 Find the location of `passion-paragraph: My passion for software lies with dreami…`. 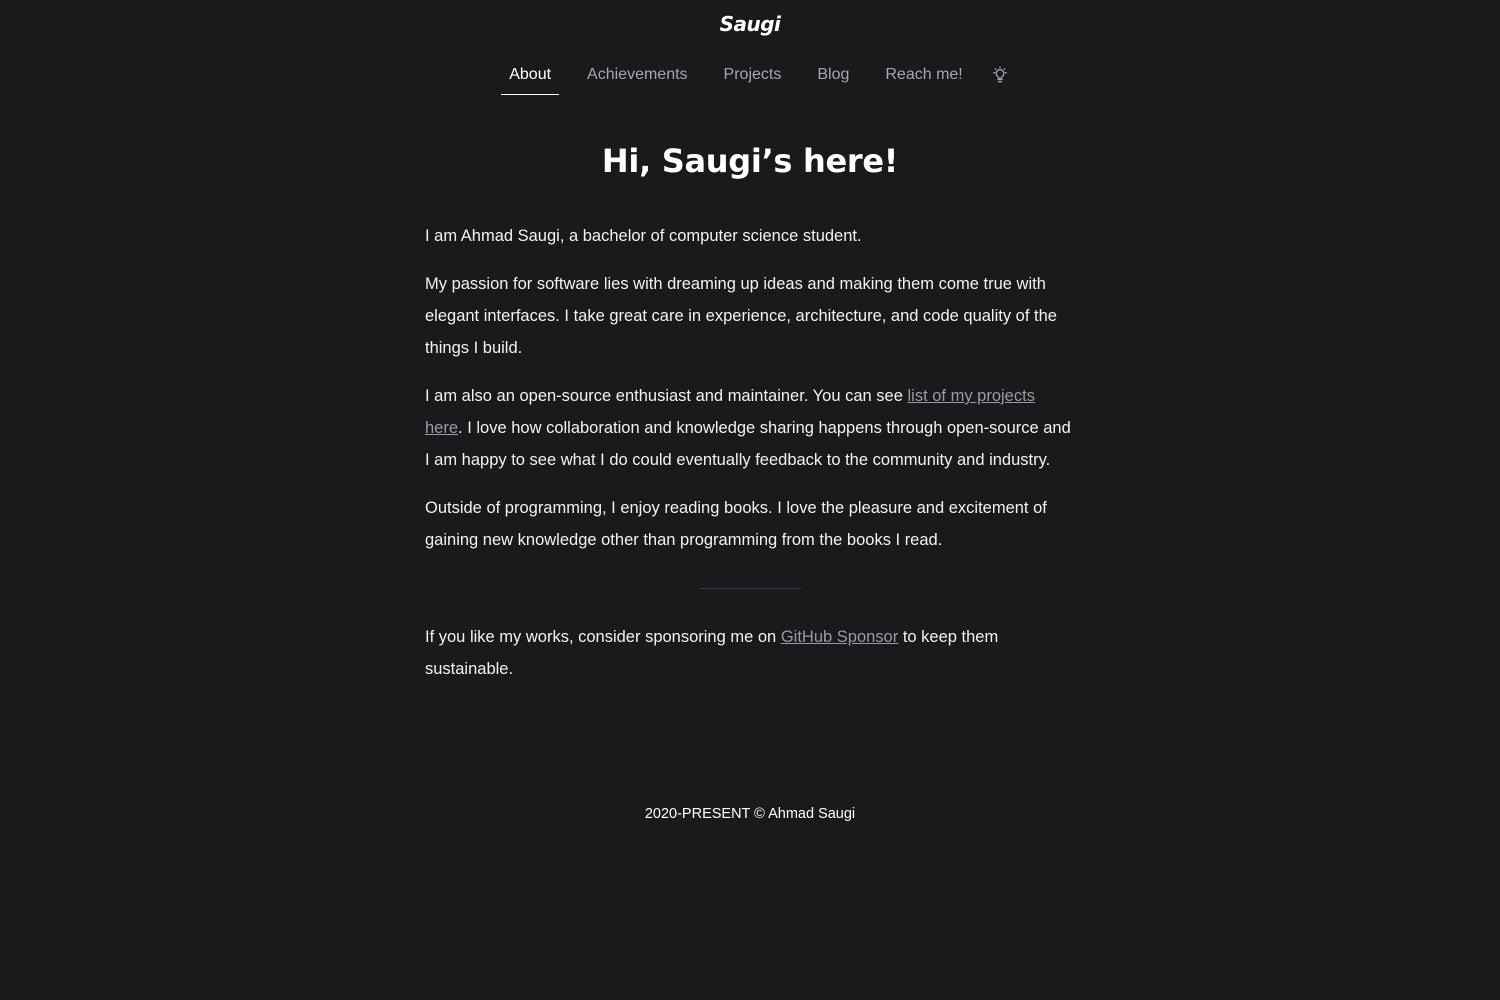

passion-paragraph: My passion for software lies with dreami… is located at coordinates (741, 316).